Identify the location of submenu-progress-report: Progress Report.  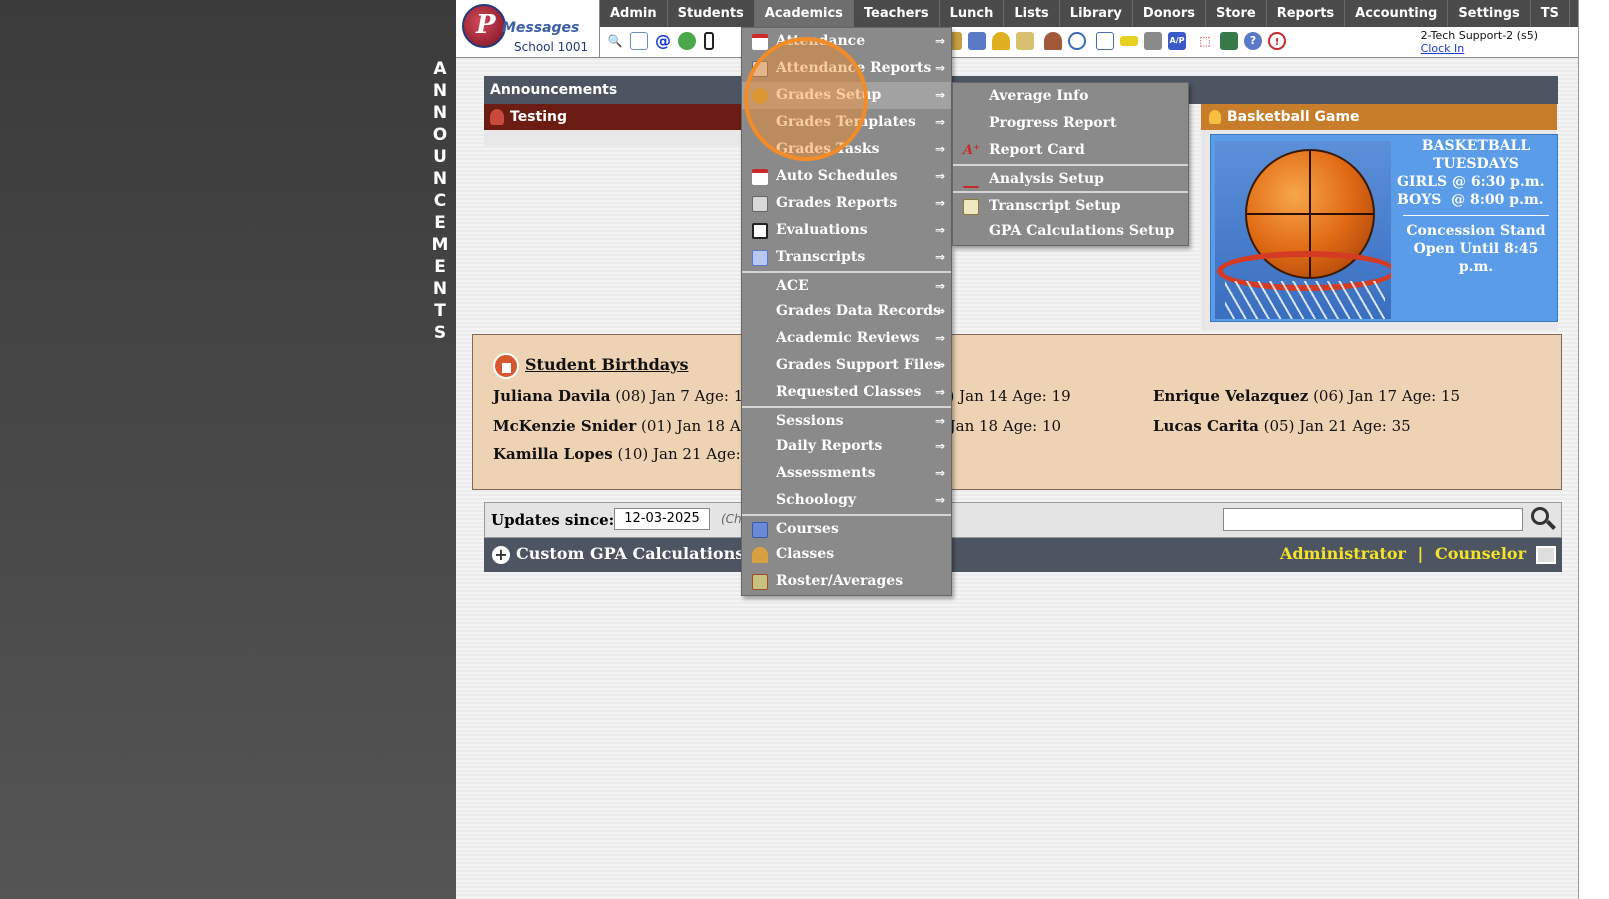
(1070, 123).